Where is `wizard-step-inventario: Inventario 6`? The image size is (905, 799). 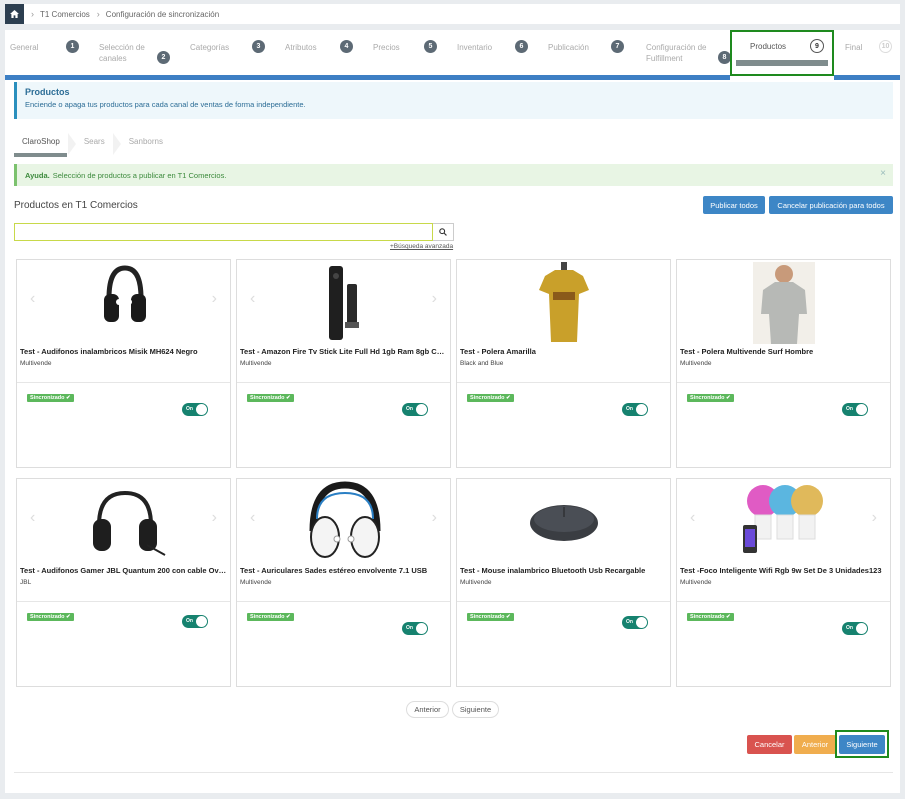
wizard-step-inventario: Inventario 6 is located at coordinates (492, 55).